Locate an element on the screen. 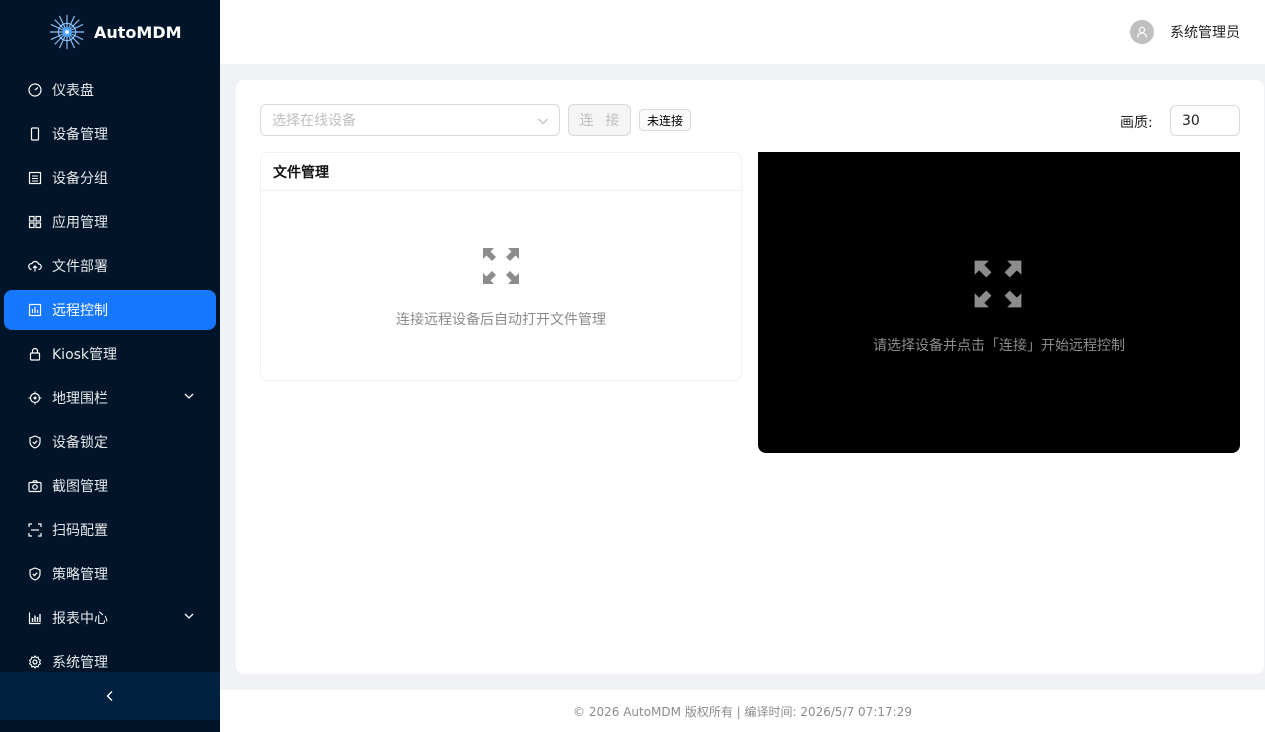 Image resolution: width=1265 pixels, height=732 pixels. cloud-upload-icon is located at coordinates (35, 266).